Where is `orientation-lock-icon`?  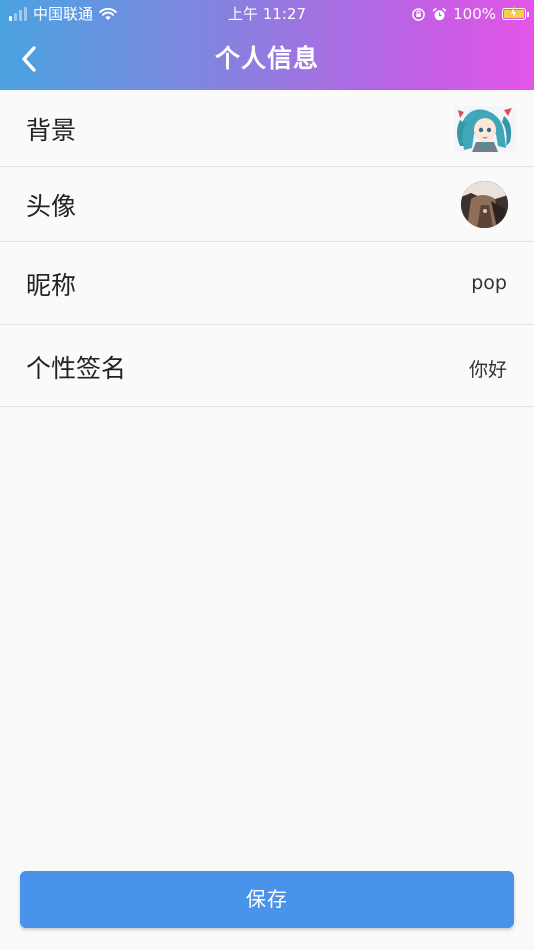
orientation-lock-icon is located at coordinates (418, 14).